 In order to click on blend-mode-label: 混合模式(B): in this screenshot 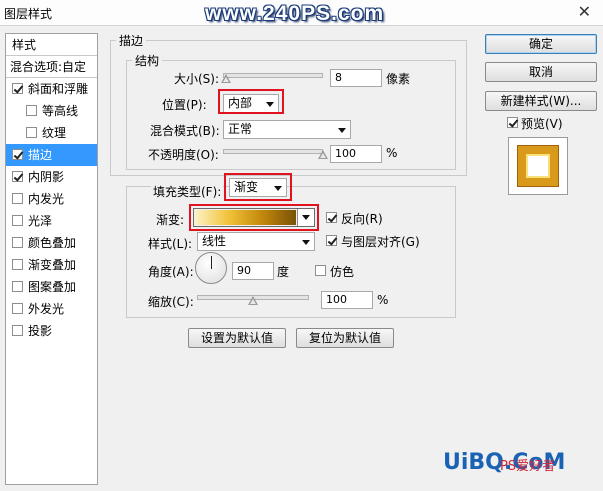, I will do `click(185, 131)`.